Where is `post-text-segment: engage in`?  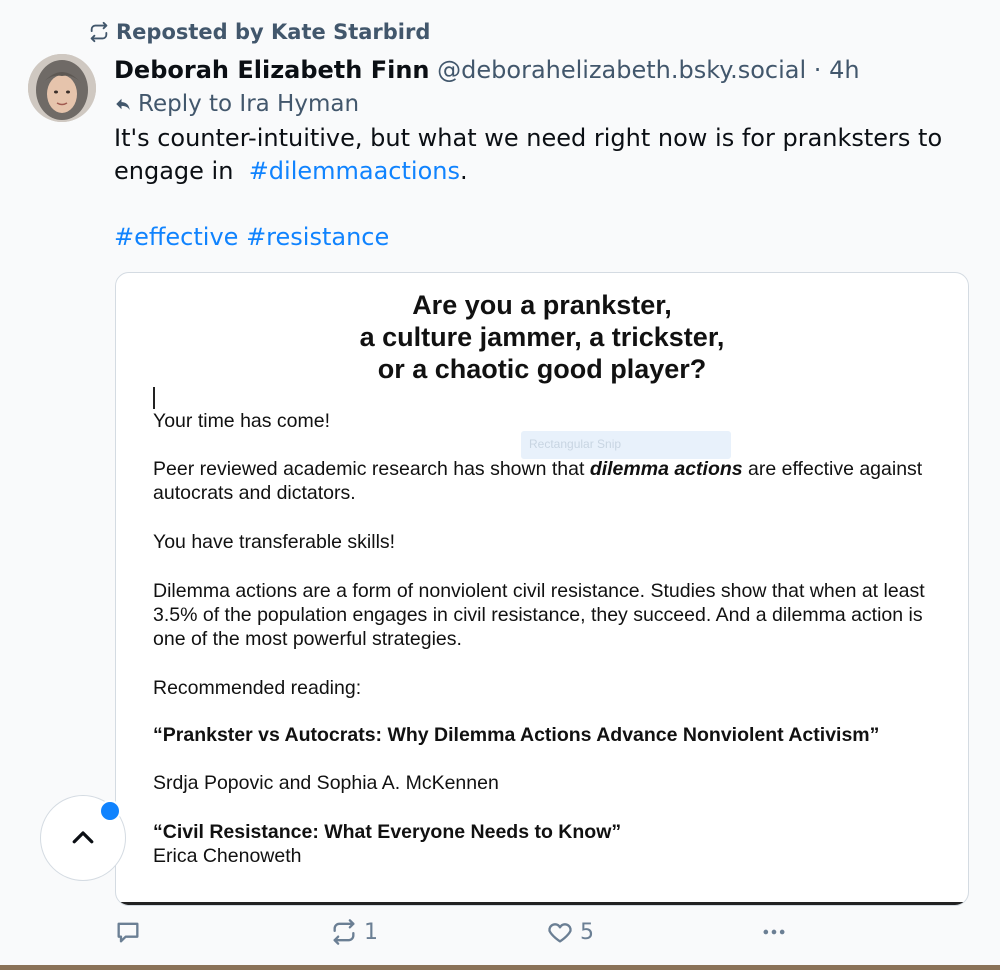
post-text-segment: engage in is located at coordinates (181, 171).